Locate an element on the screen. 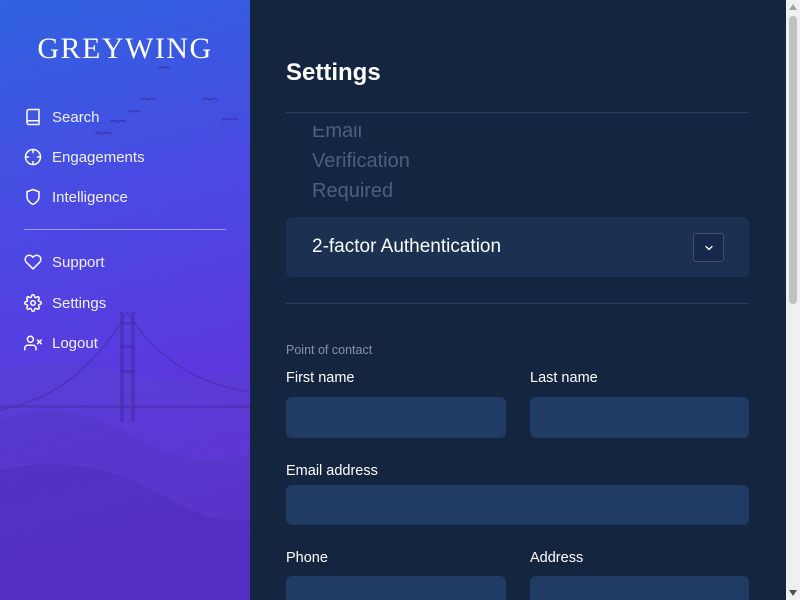 Image resolution: width=800 pixels, height=600 pixels. sidebar-item-label: Settings is located at coordinates (79, 303).